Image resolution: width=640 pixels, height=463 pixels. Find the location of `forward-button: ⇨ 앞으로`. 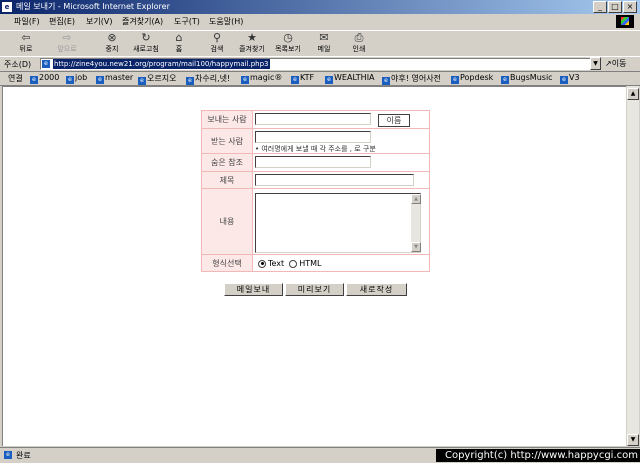

forward-button: ⇨ 앞으로 is located at coordinates (67, 43).